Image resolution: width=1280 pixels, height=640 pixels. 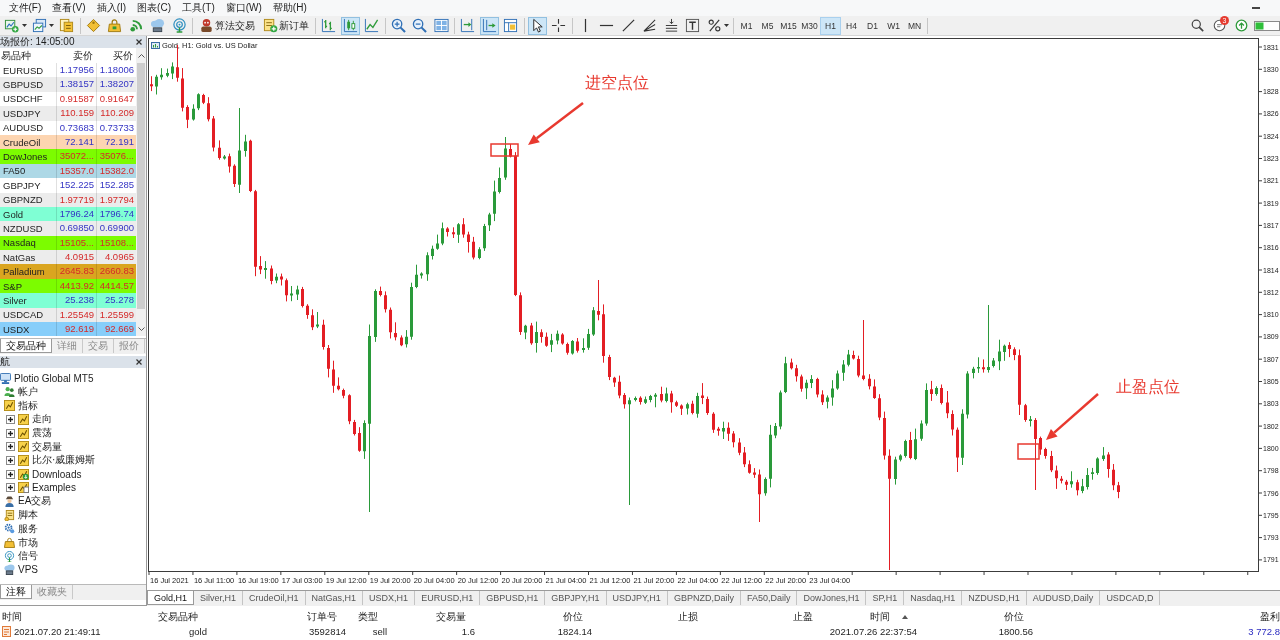 What do you see at coordinates (57, 474) in the screenshot?
I see `tree-item: Downloads` at bounding box center [57, 474].